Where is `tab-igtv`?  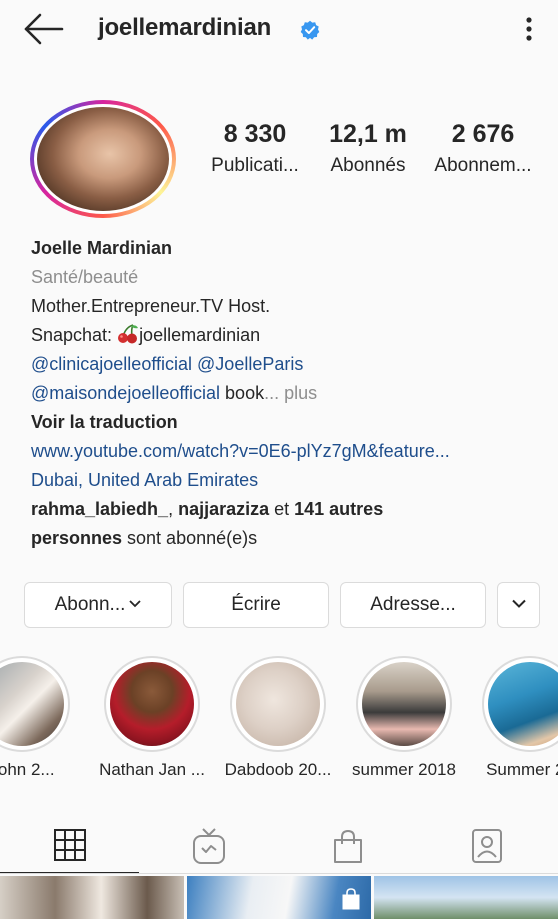 tab-igtv is located at coordinates (208, 842).